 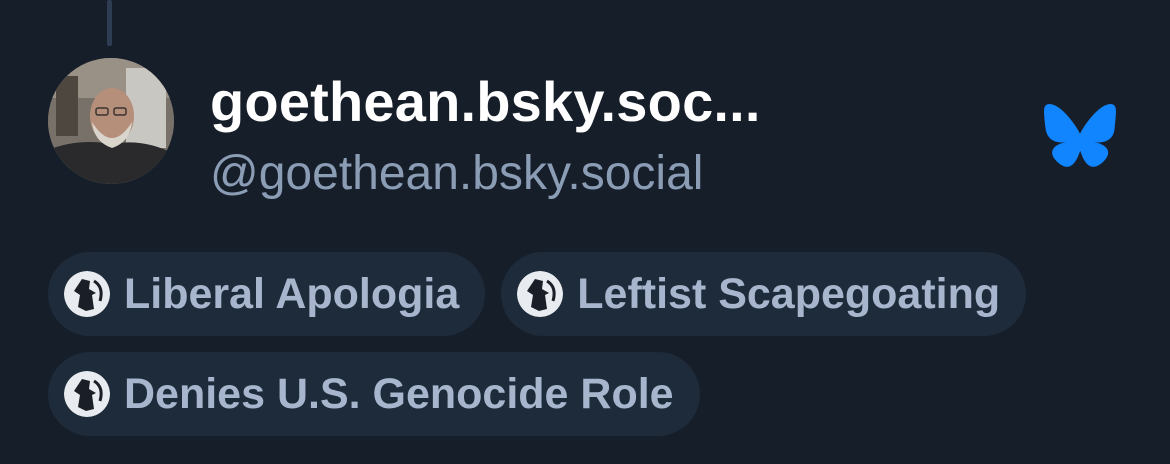 I want to click on label-pill-leftist-scapegoating: Leftist Scapegoating, so click(x=764, y=294).